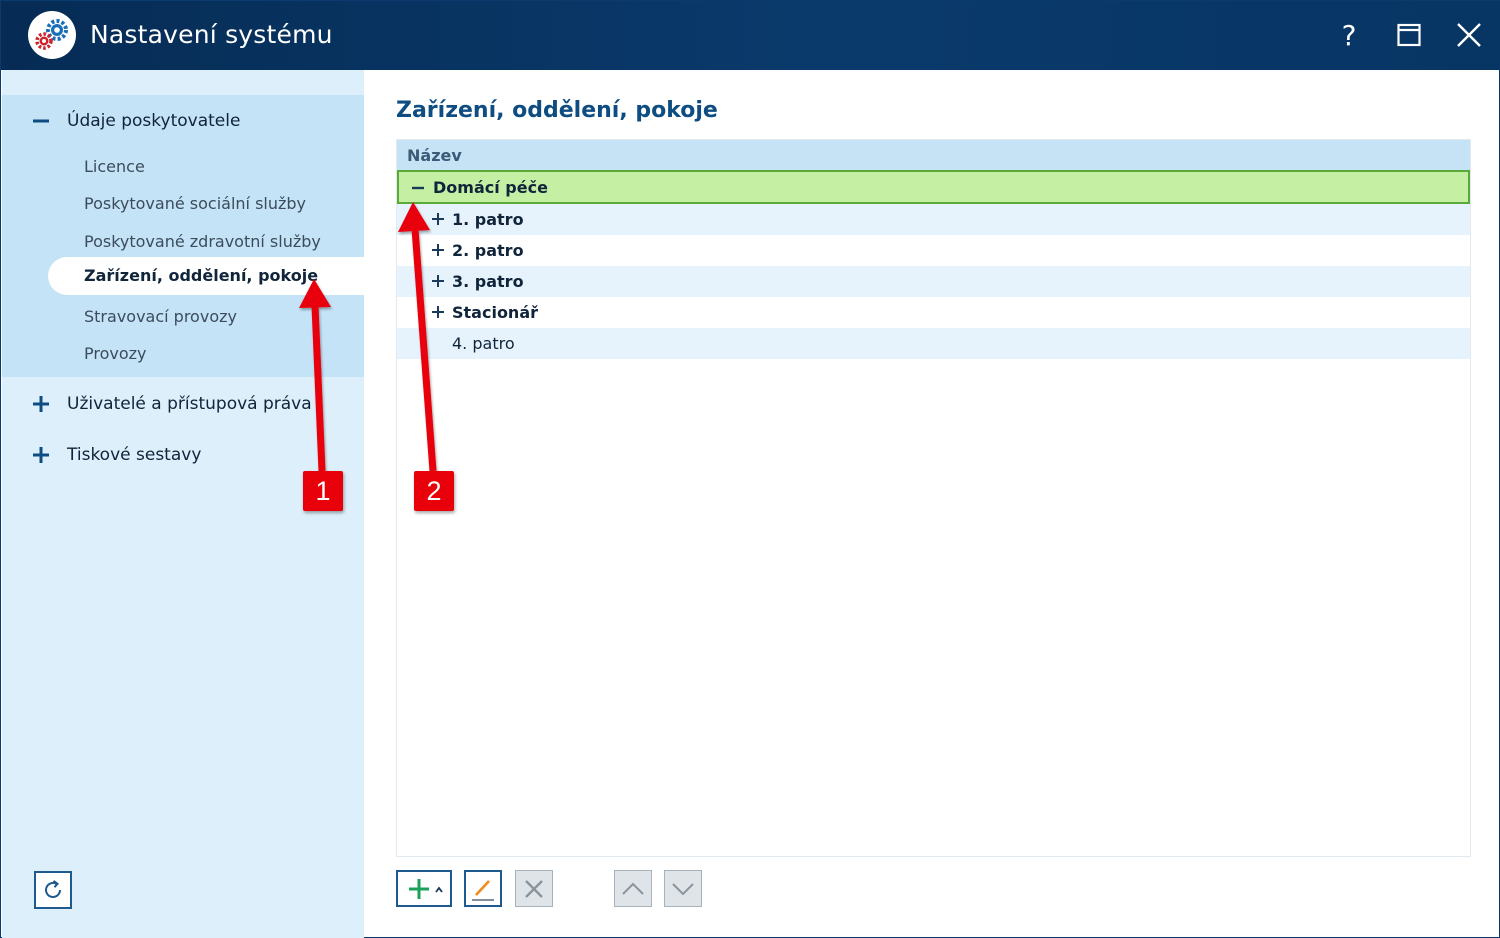 This screenshot has width=1500, height=938. Describe the element at coordinates (323, 491) in the screenshot. I see `callout-badge-1: 1` at that location.